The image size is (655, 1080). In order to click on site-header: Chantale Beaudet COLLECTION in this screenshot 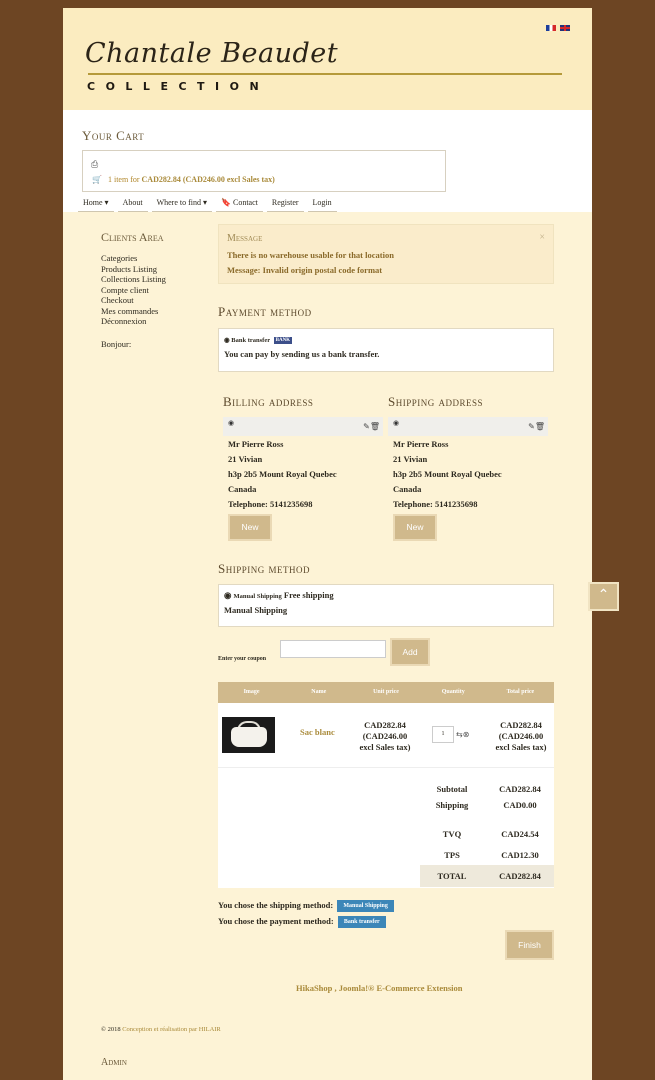, I will do `click(327, 59)`.